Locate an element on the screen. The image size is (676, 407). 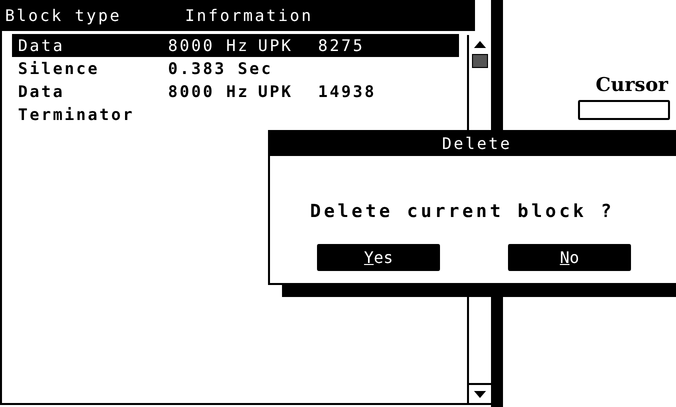
block-row: Data 8000 Hz UPK 8275 is located at coordinates (235, 45).